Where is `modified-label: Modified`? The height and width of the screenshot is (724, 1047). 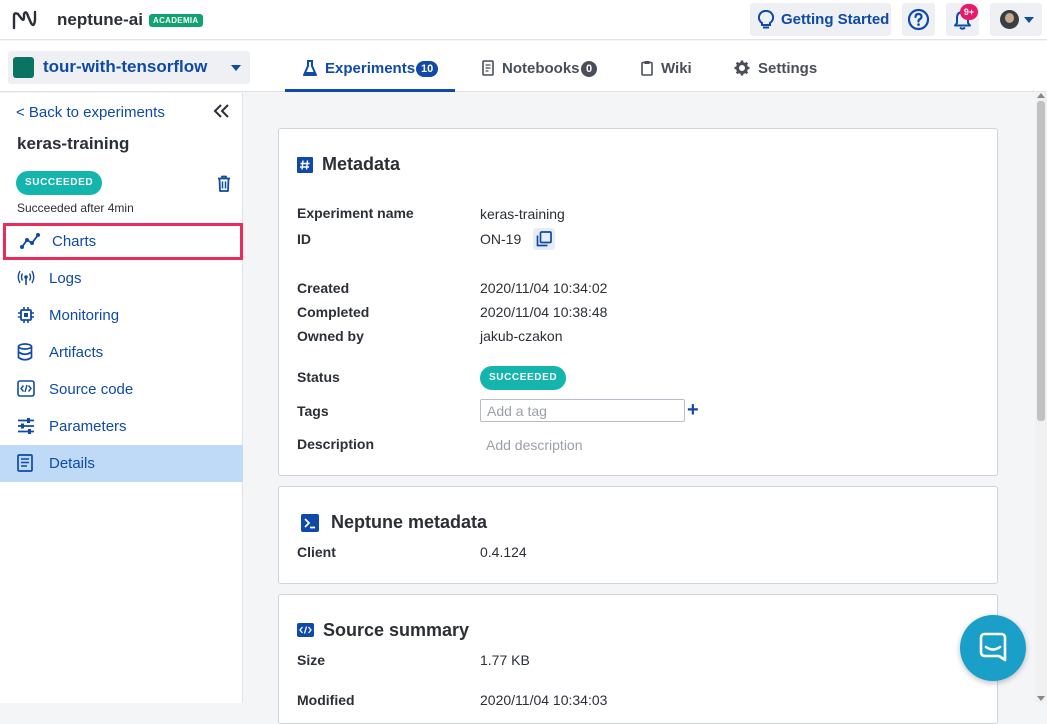 modified-label: Modified is located at coordinates (326, 700).